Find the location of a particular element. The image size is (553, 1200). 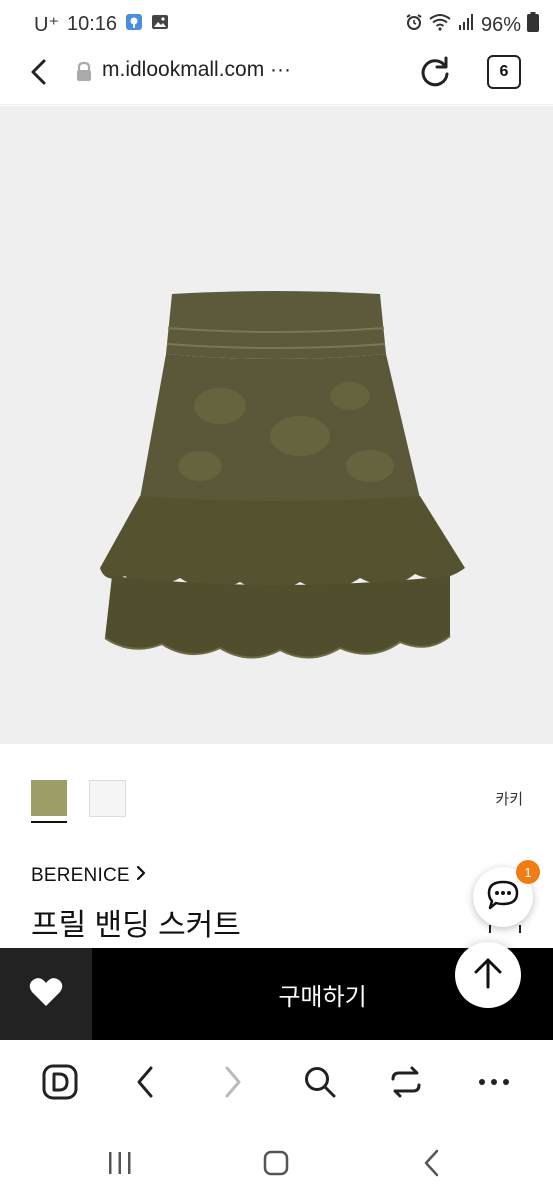

browser-forward-icon is located at coordinates (232, 1082).